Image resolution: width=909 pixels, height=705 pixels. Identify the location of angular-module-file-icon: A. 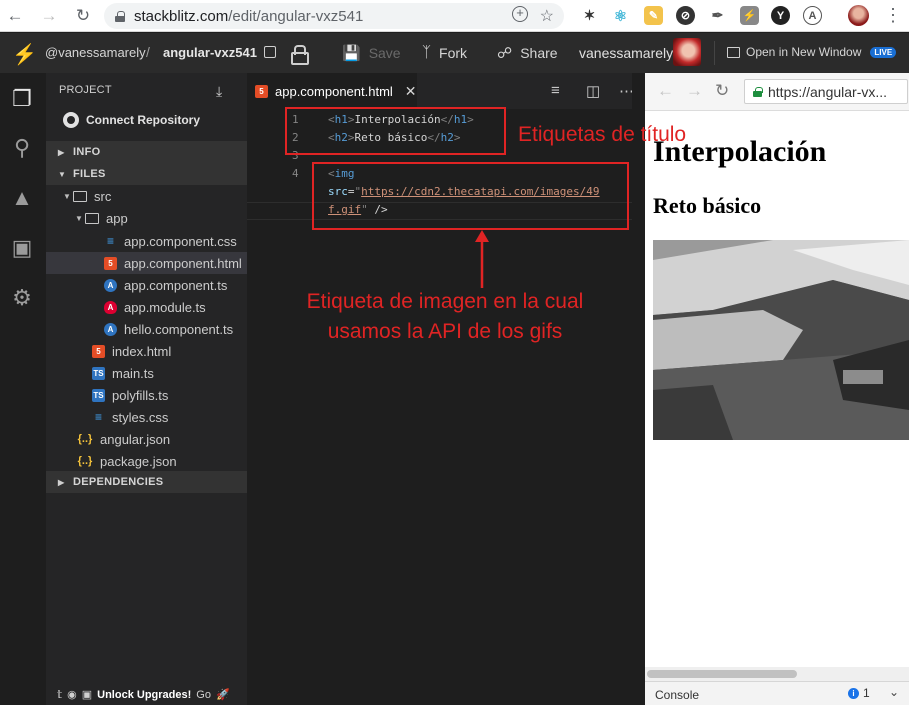
(110, 307).